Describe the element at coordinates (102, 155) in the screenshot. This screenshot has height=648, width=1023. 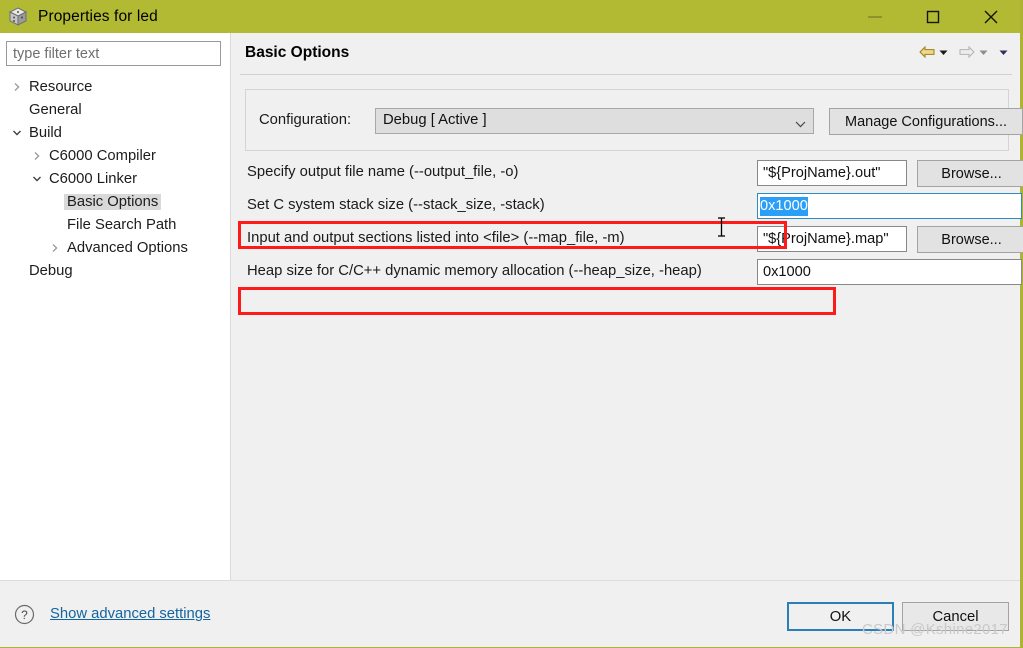
I see `sidebar-item-label: C6000 Compiler` at that location.